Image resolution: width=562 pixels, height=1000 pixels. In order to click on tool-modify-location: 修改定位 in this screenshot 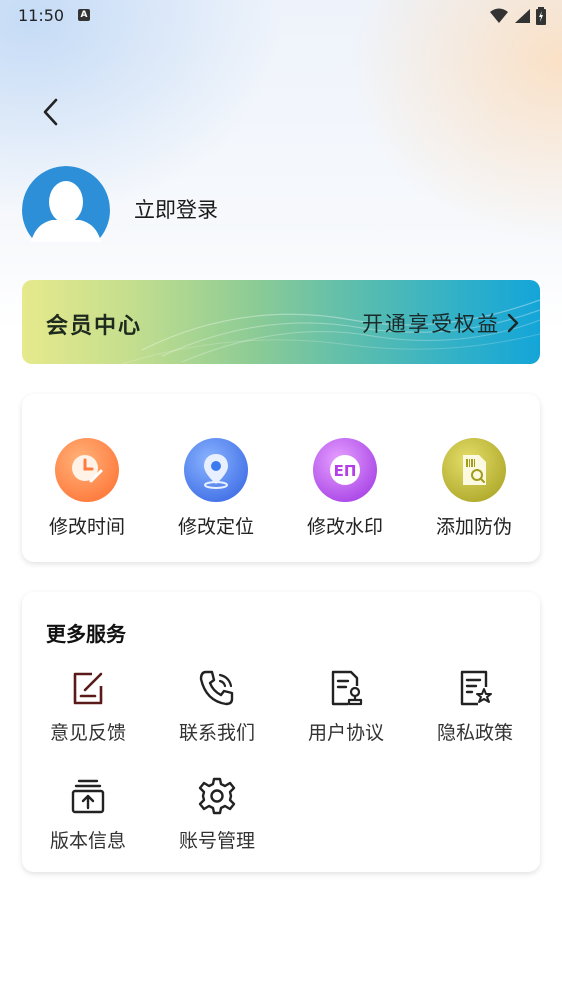, I will do `click(216, 488)`.